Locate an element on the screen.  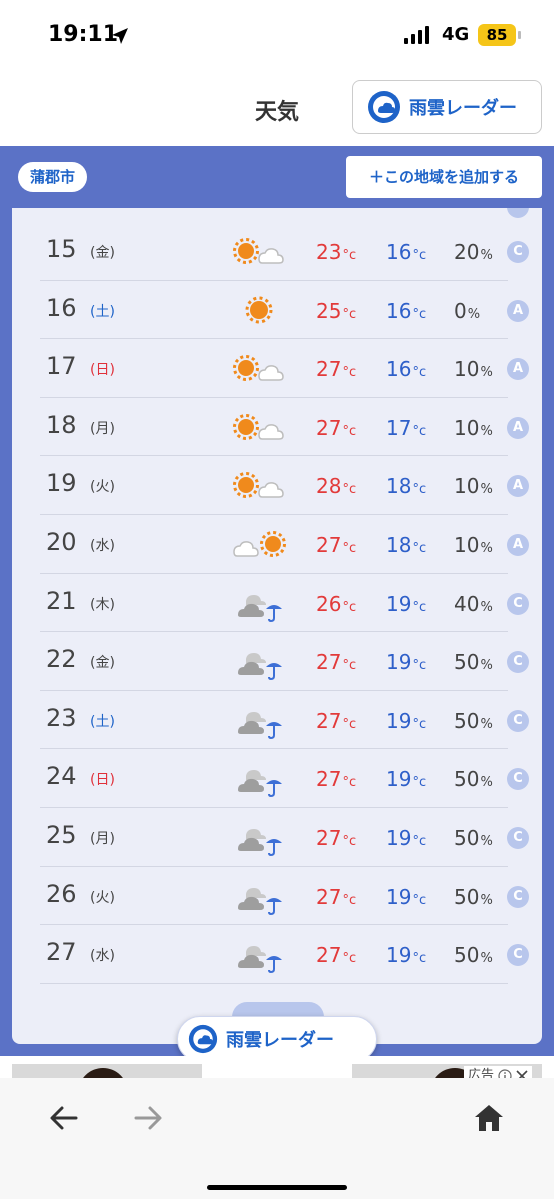
forecast-date: 19 is located at coordinates (61, 483).